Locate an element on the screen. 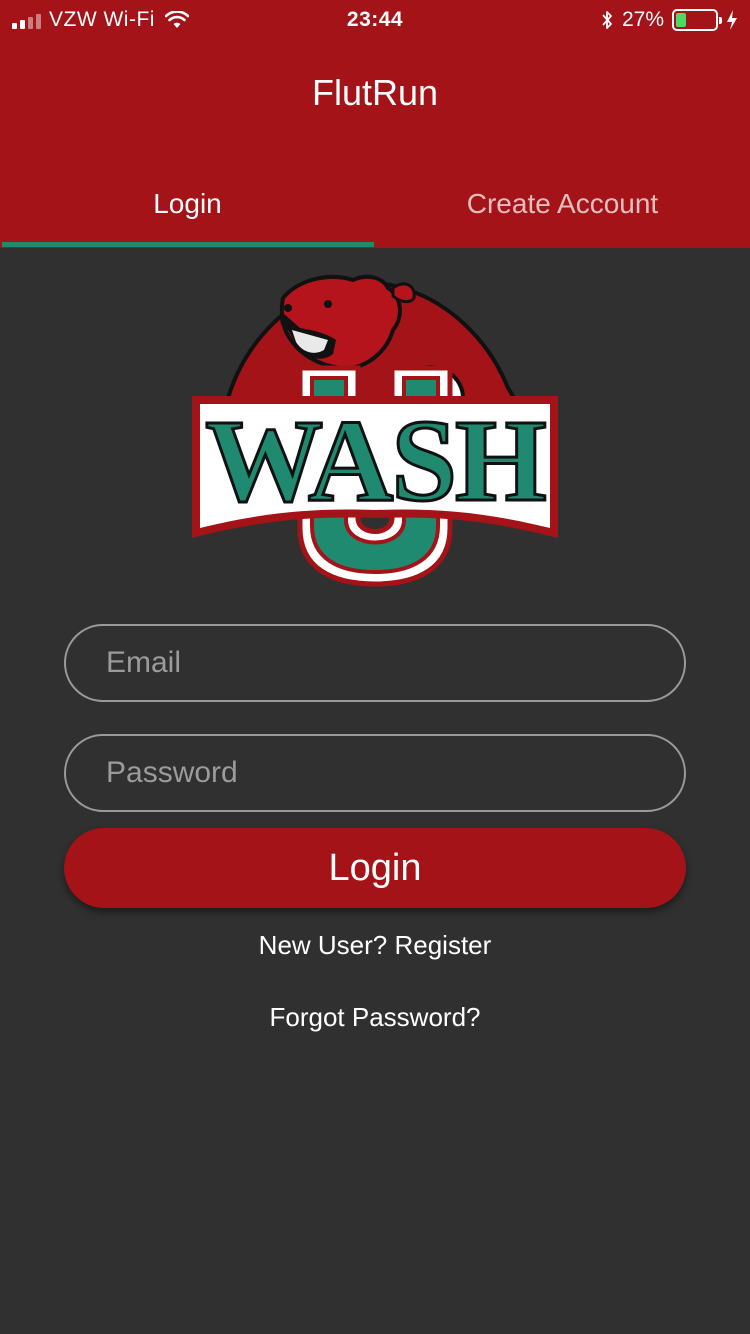 The width and height of the screenshot is (750, 1334). register-link: New User? Register is located at coordinates (375, 945).